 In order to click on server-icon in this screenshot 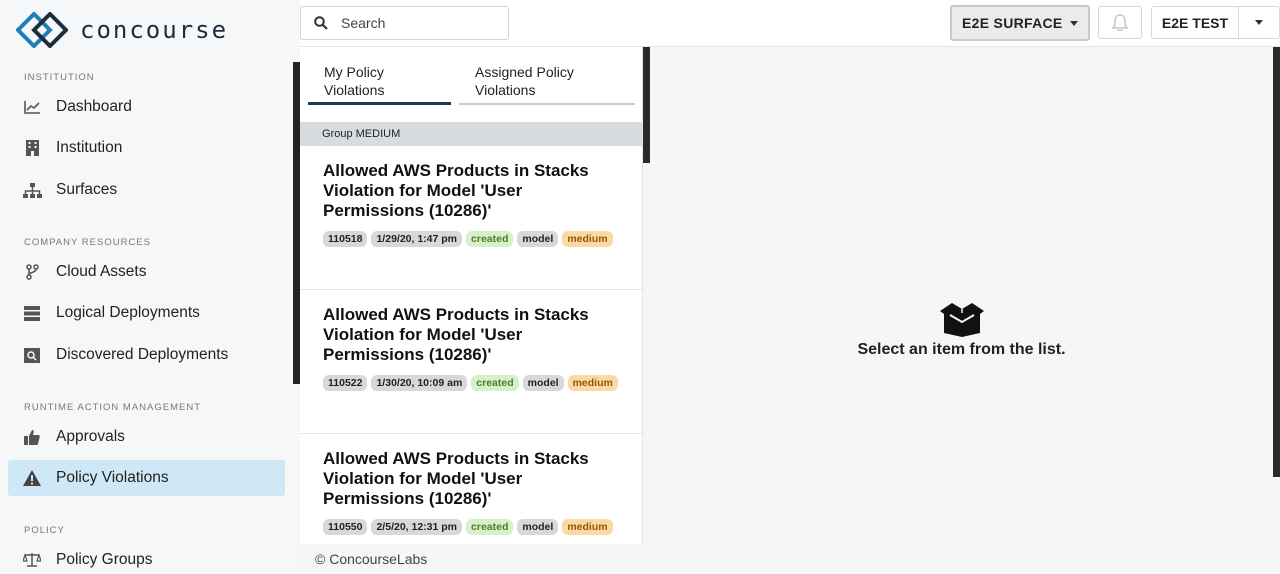, I will do `click(32, 313)`.